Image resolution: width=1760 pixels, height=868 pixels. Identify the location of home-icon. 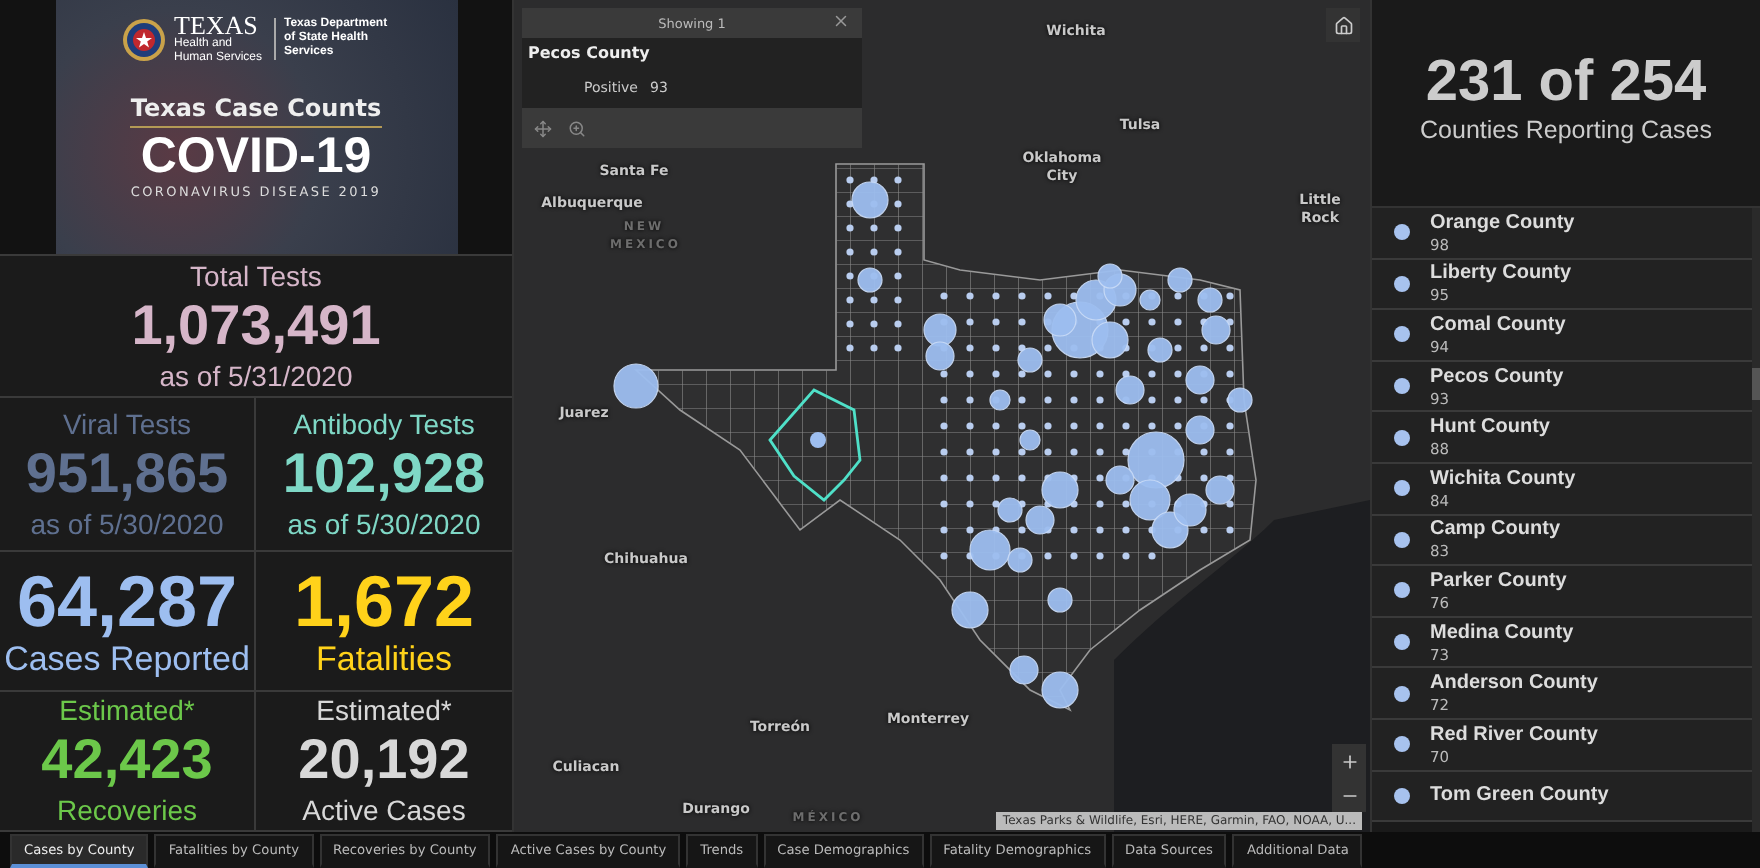
(1343, 25).